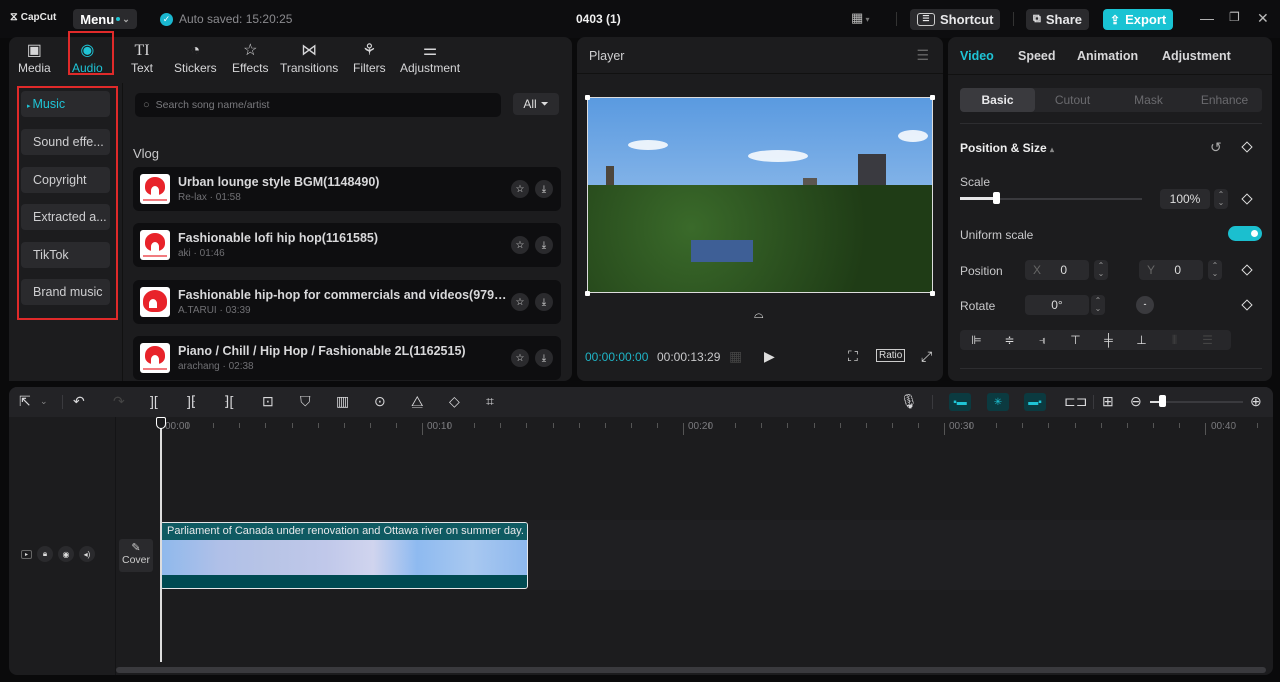 This screenshot has height=682, width=1280. What do you see at coordinates (1215, 270) in the screenshot?
I see `position-y-stepper: ⌃ ⌄` at bounding box center [1215, 270].